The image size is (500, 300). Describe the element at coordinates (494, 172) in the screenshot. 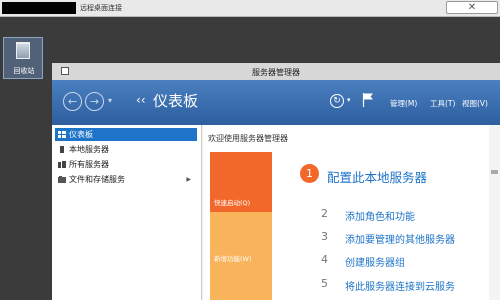

I see `scrollbar-thumb` at that location.